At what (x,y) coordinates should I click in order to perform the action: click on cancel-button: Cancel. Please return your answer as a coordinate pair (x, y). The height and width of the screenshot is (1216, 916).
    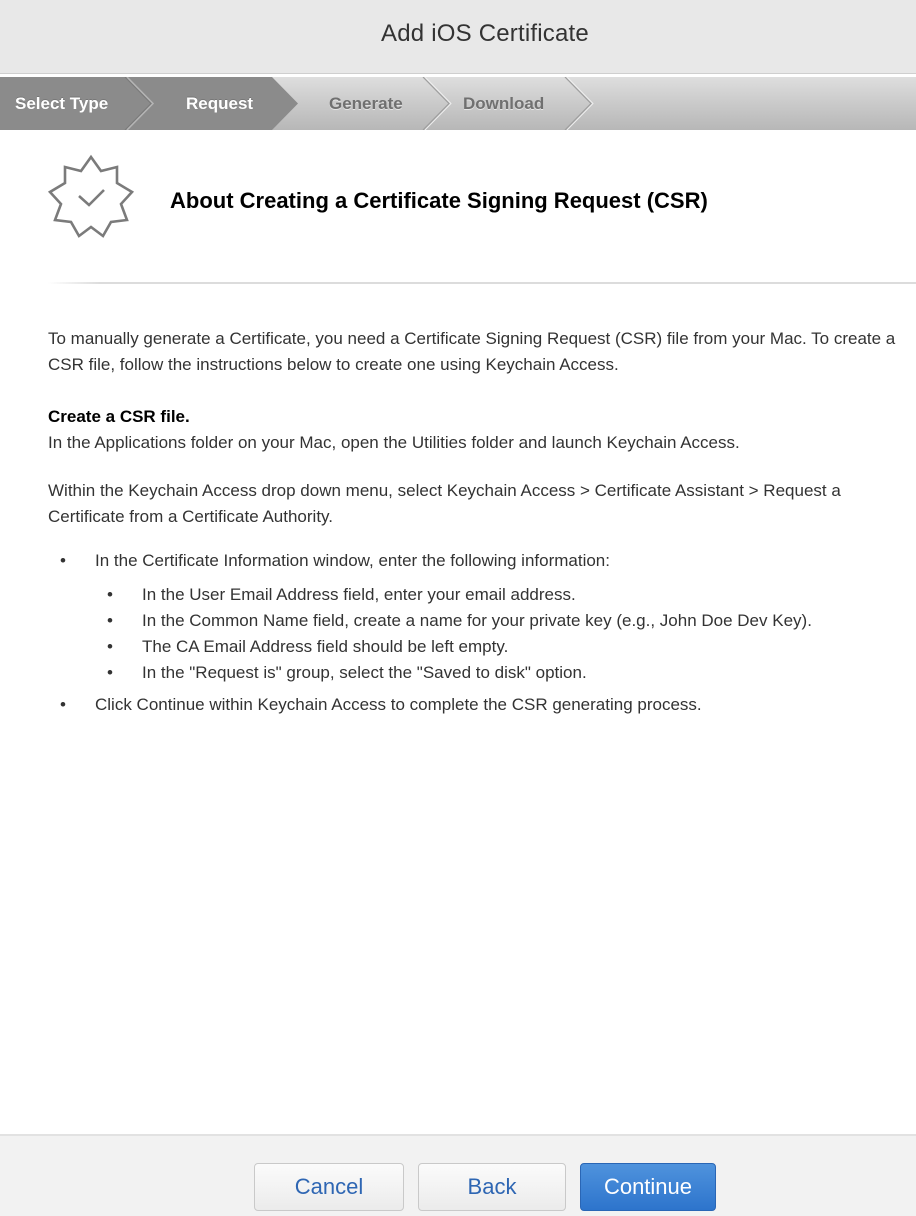
    Looking at the image, I should click on (329, 1187).